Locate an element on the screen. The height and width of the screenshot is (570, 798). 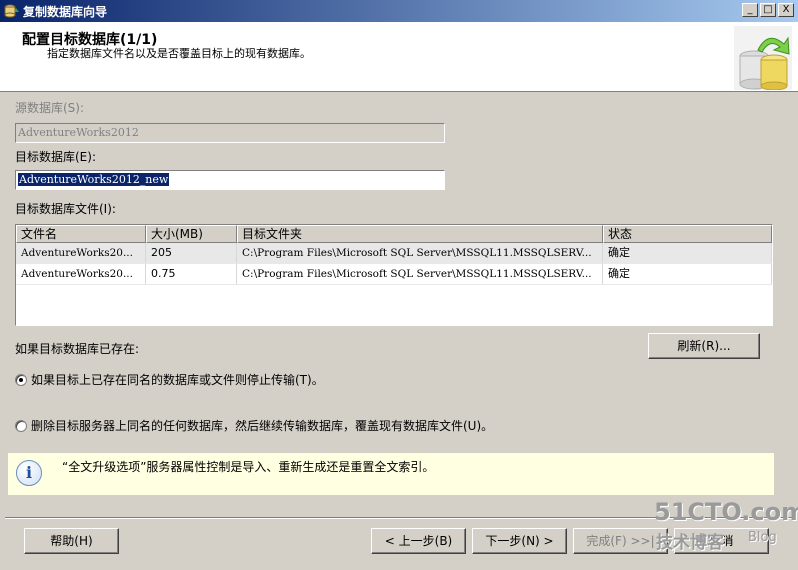
grid-header: 文件名 大小(MB) 目标文件夹 状态 is located at coordinates (394, 234).